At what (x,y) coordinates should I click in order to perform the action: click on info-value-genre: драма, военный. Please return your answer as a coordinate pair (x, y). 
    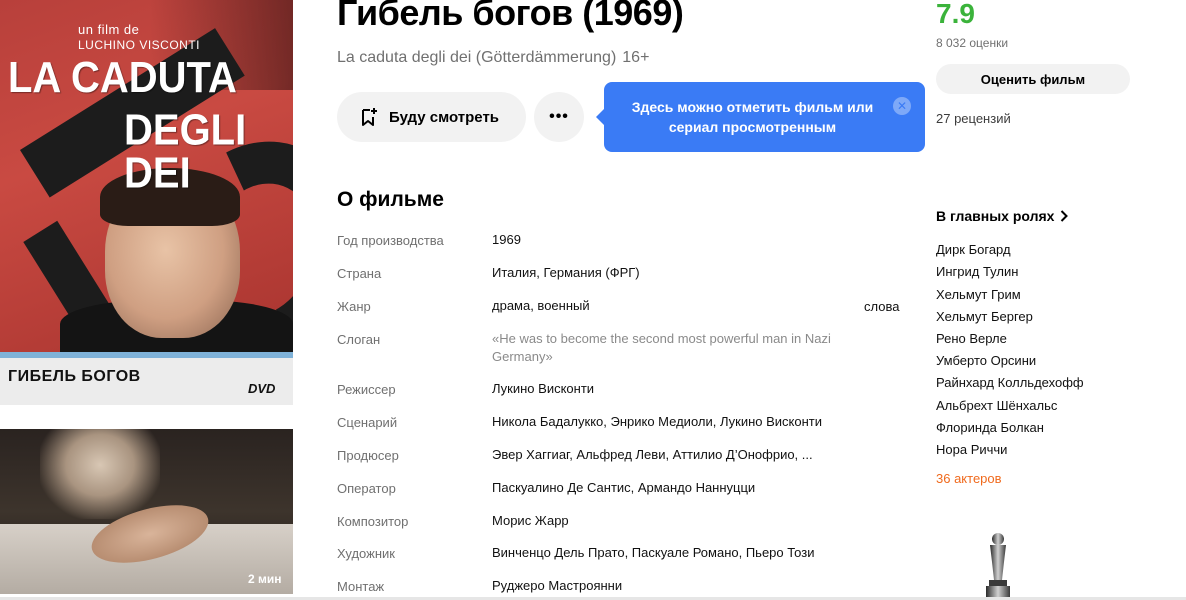
    Looking at the image, I should click on (672, 306).